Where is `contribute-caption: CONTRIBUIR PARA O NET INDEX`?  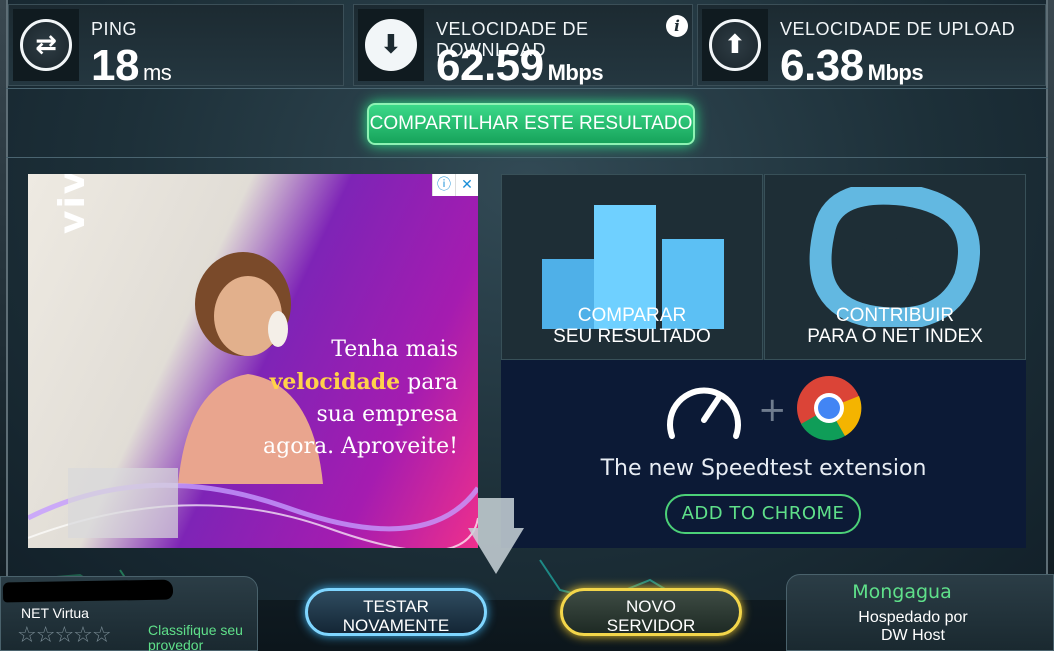
contribute-caption: CONTRIBUIR PARA O NET INDEX is located at coordinates (895, 326).